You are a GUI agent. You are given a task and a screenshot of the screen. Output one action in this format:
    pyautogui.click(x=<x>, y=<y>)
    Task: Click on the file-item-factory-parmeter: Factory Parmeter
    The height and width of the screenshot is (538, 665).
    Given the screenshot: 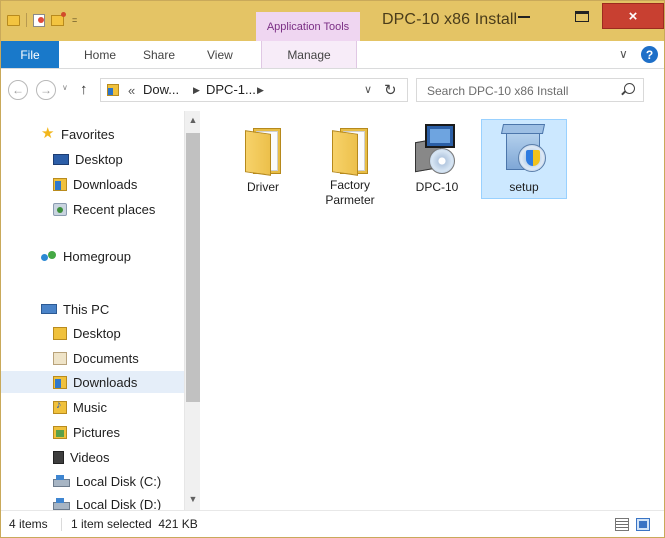 What is the action you would take?
    pyautogui.click(x=350, y=164)
    